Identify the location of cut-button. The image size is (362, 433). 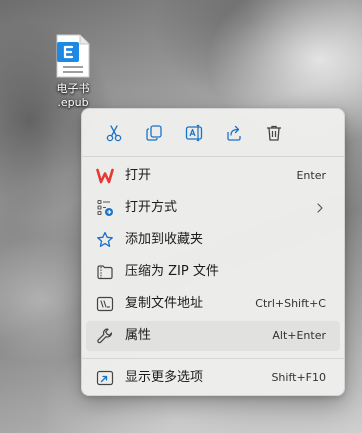
(114, 133).